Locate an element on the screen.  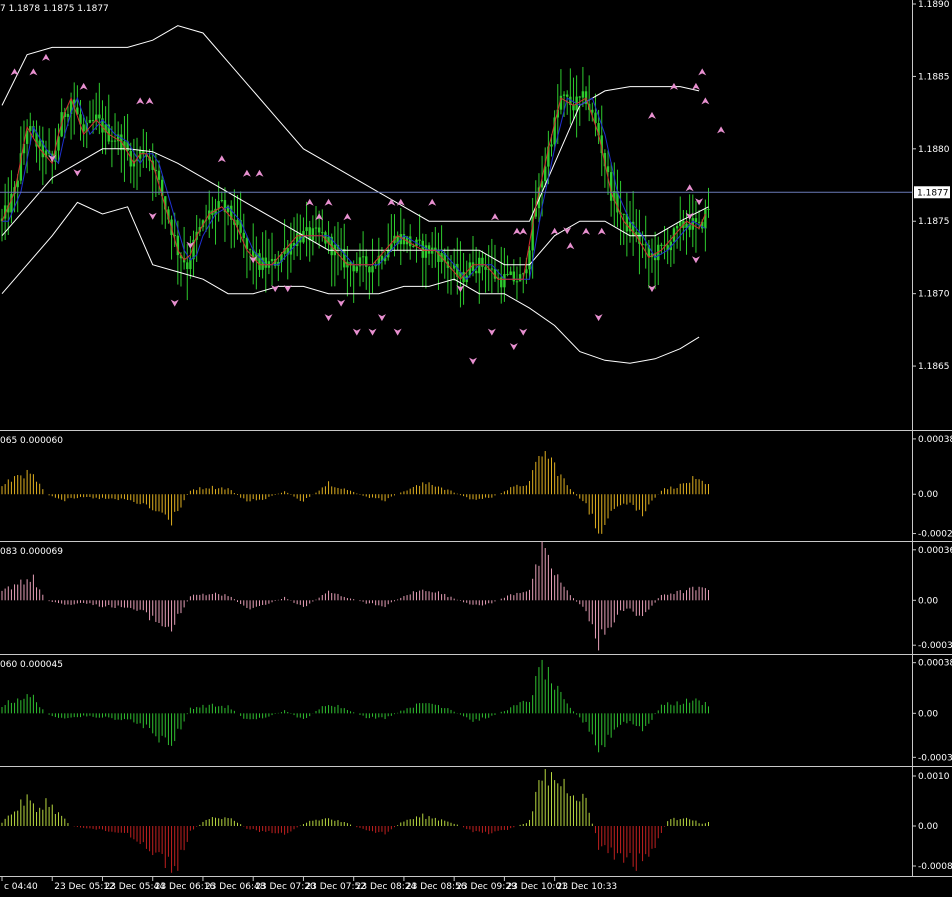
y-tick-label: -0.00033 is located at coordinates (935, 758).